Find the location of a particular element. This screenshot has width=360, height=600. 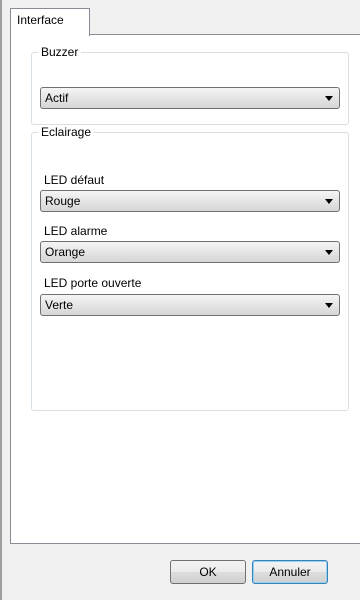

window-left-border is located at coordinates (1, 300).